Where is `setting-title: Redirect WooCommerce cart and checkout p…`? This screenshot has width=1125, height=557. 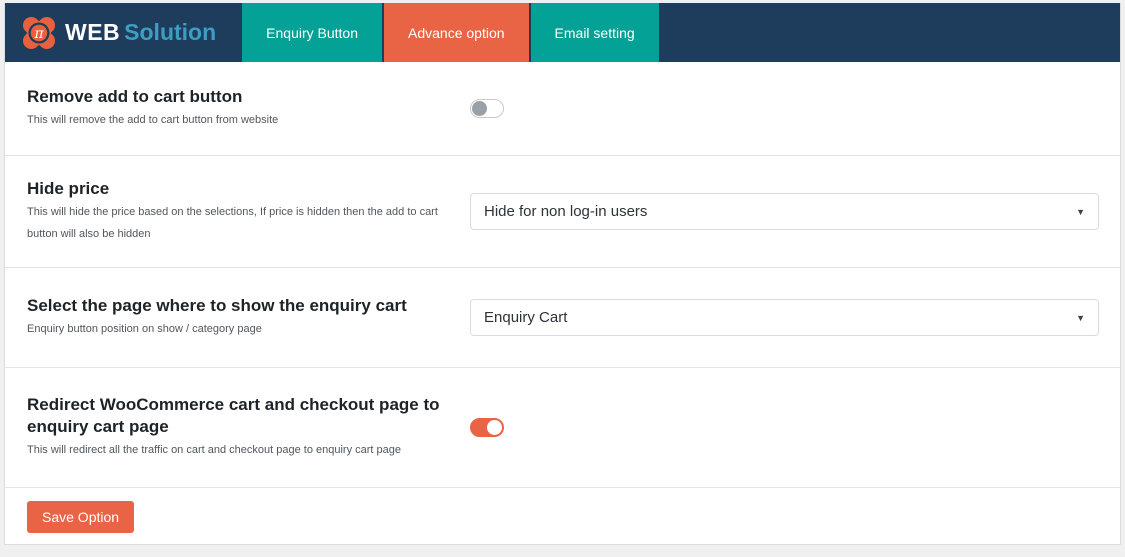
setting-title: Redirect WooCommerce cart and checkout p… is located at coordinates (233, 415).